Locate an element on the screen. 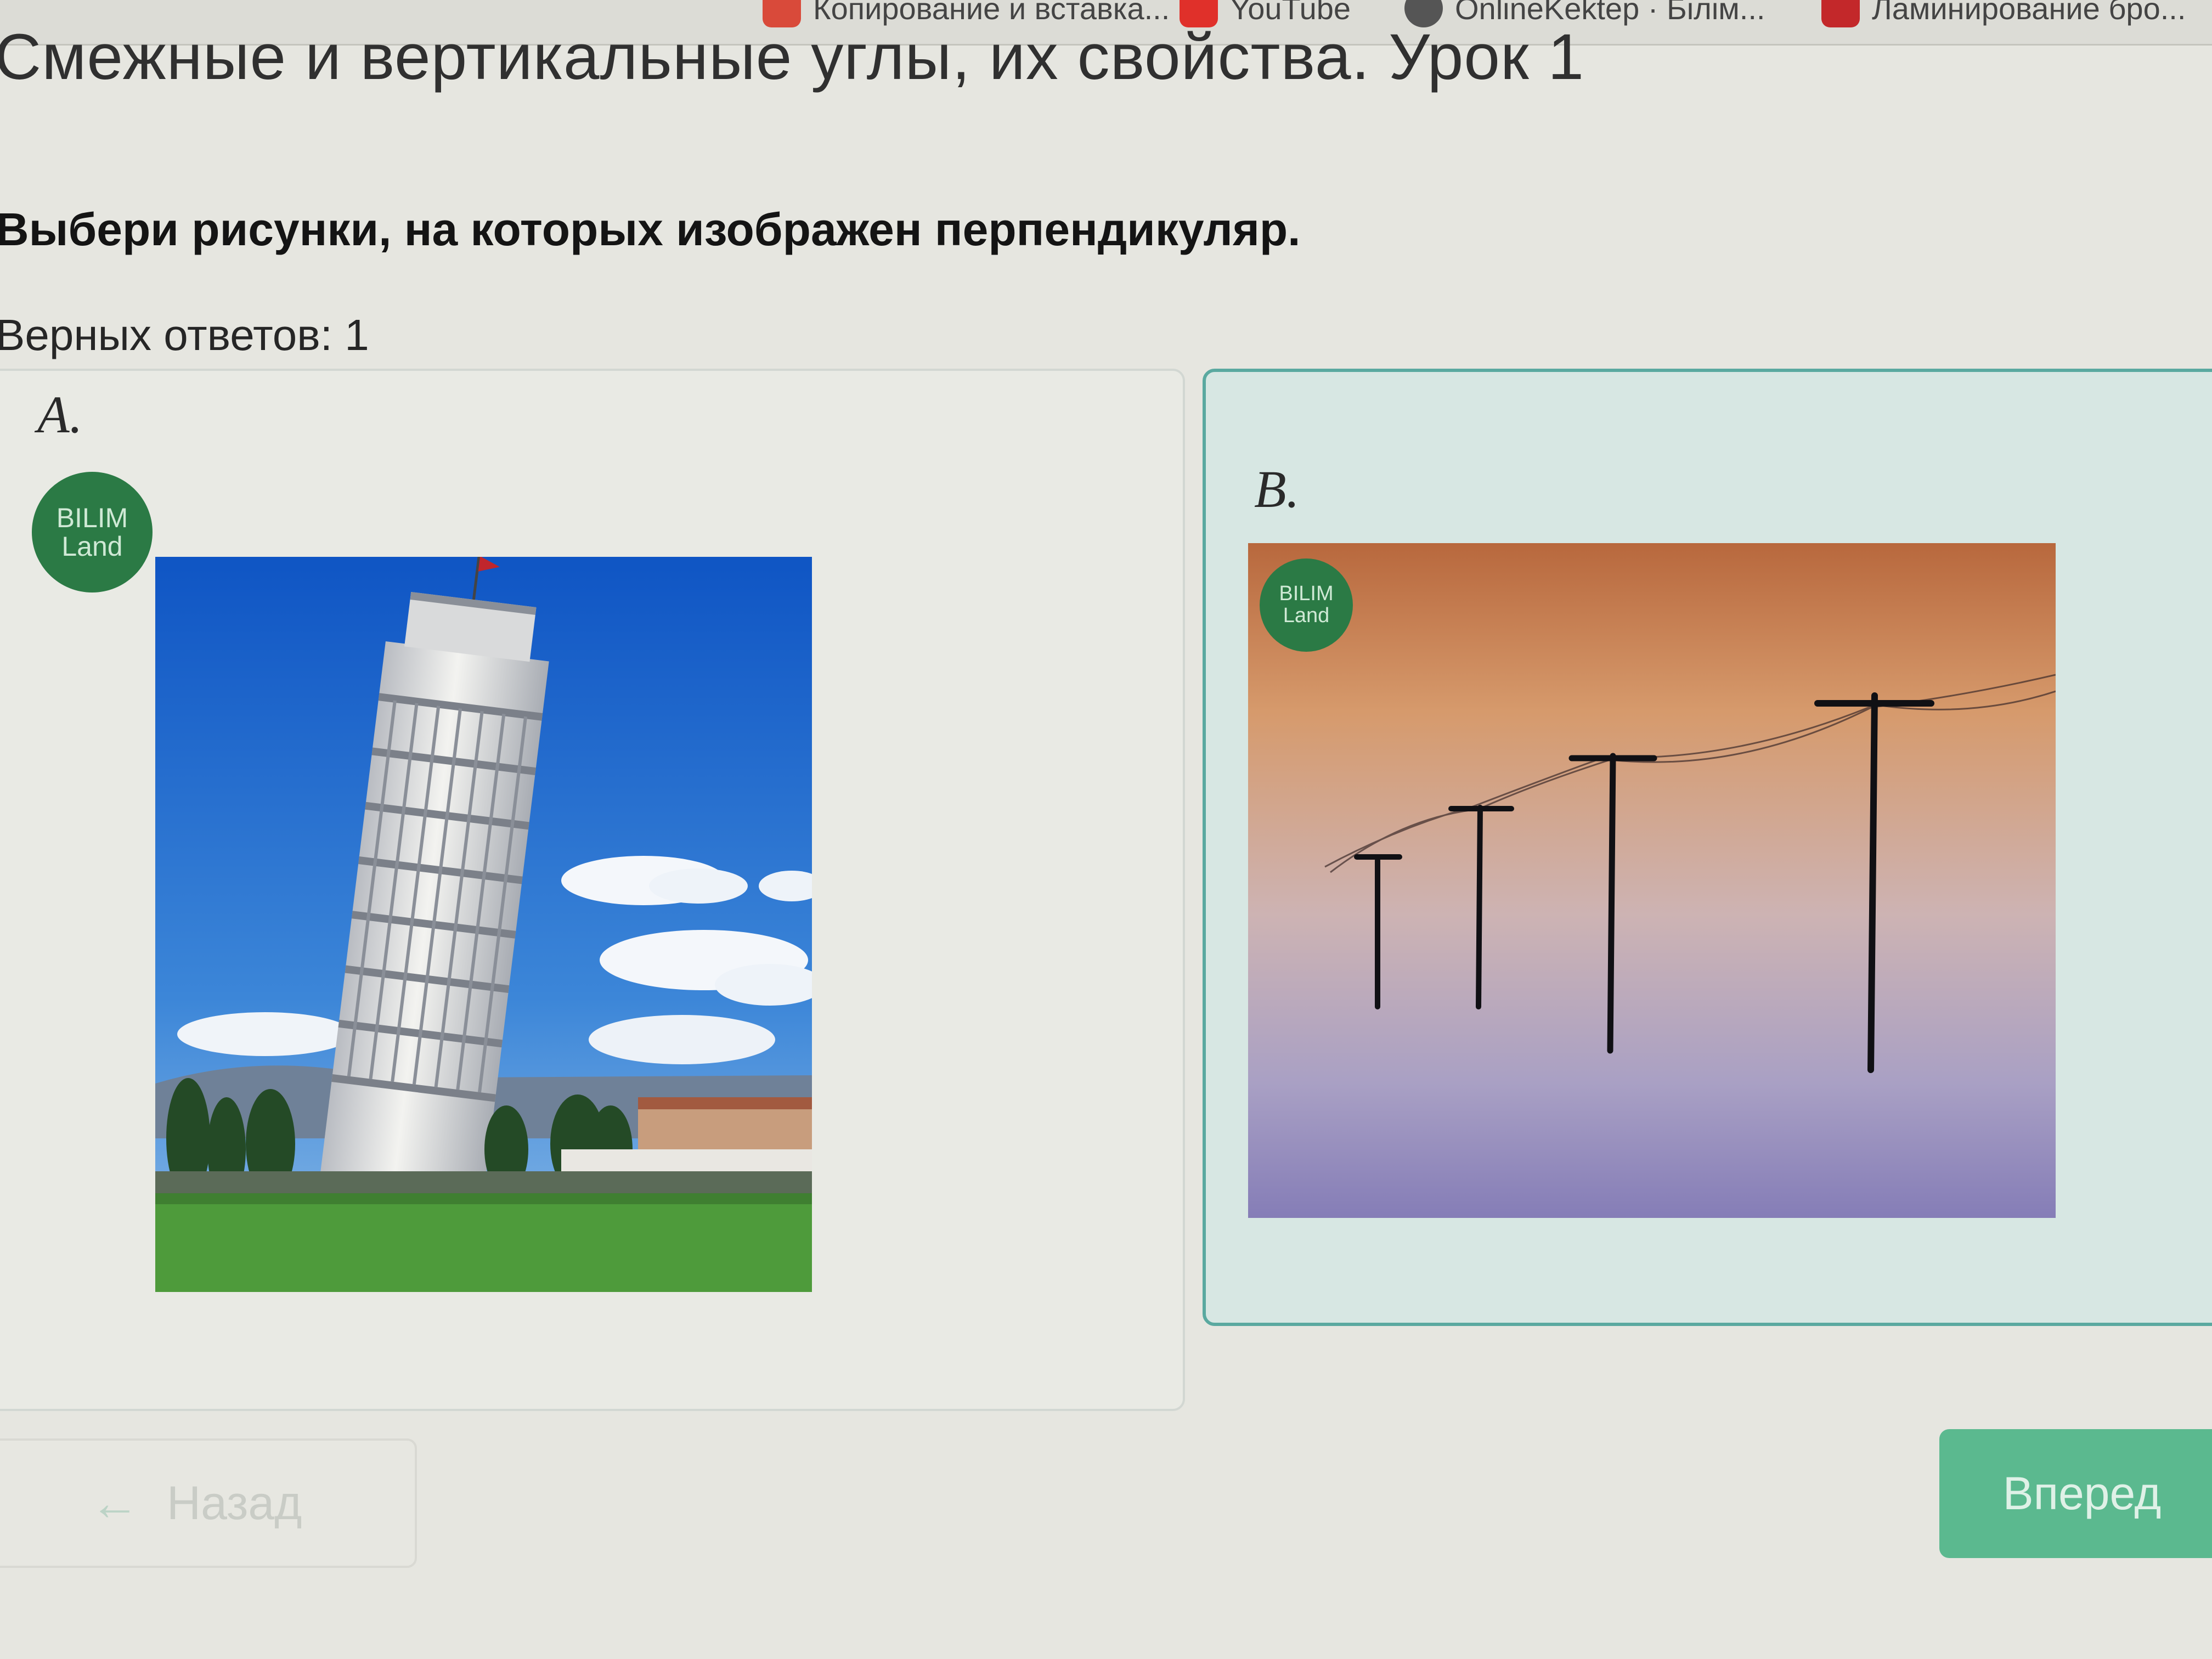 This screenshot has height=1659, width=2212. leaning-tower-image is located at coordinates (484, 924).